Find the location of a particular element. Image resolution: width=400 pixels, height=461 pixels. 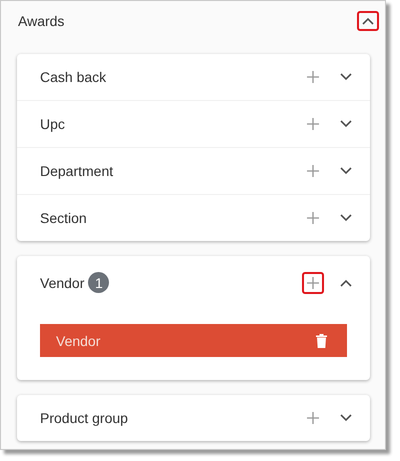

section-label: Department is located at coordinates (77, 171).